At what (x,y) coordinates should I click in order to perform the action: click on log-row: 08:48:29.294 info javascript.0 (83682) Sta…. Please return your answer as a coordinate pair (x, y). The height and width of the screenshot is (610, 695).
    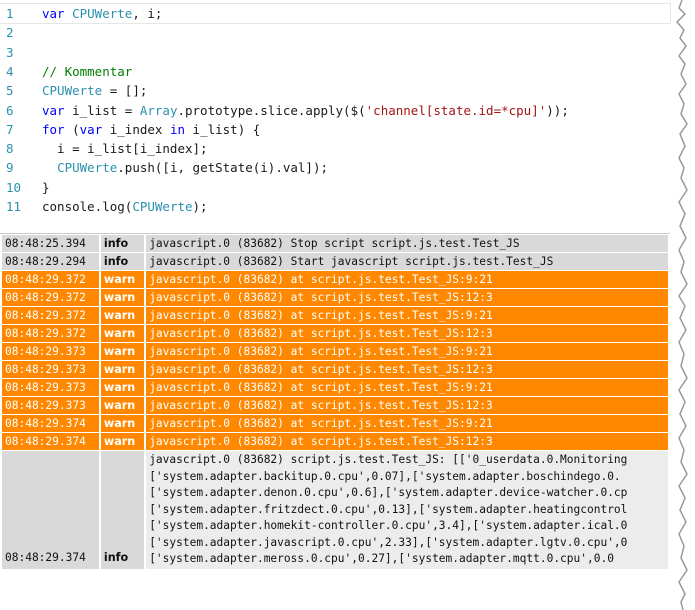
    Looking at the image, I should click on (335, 261).